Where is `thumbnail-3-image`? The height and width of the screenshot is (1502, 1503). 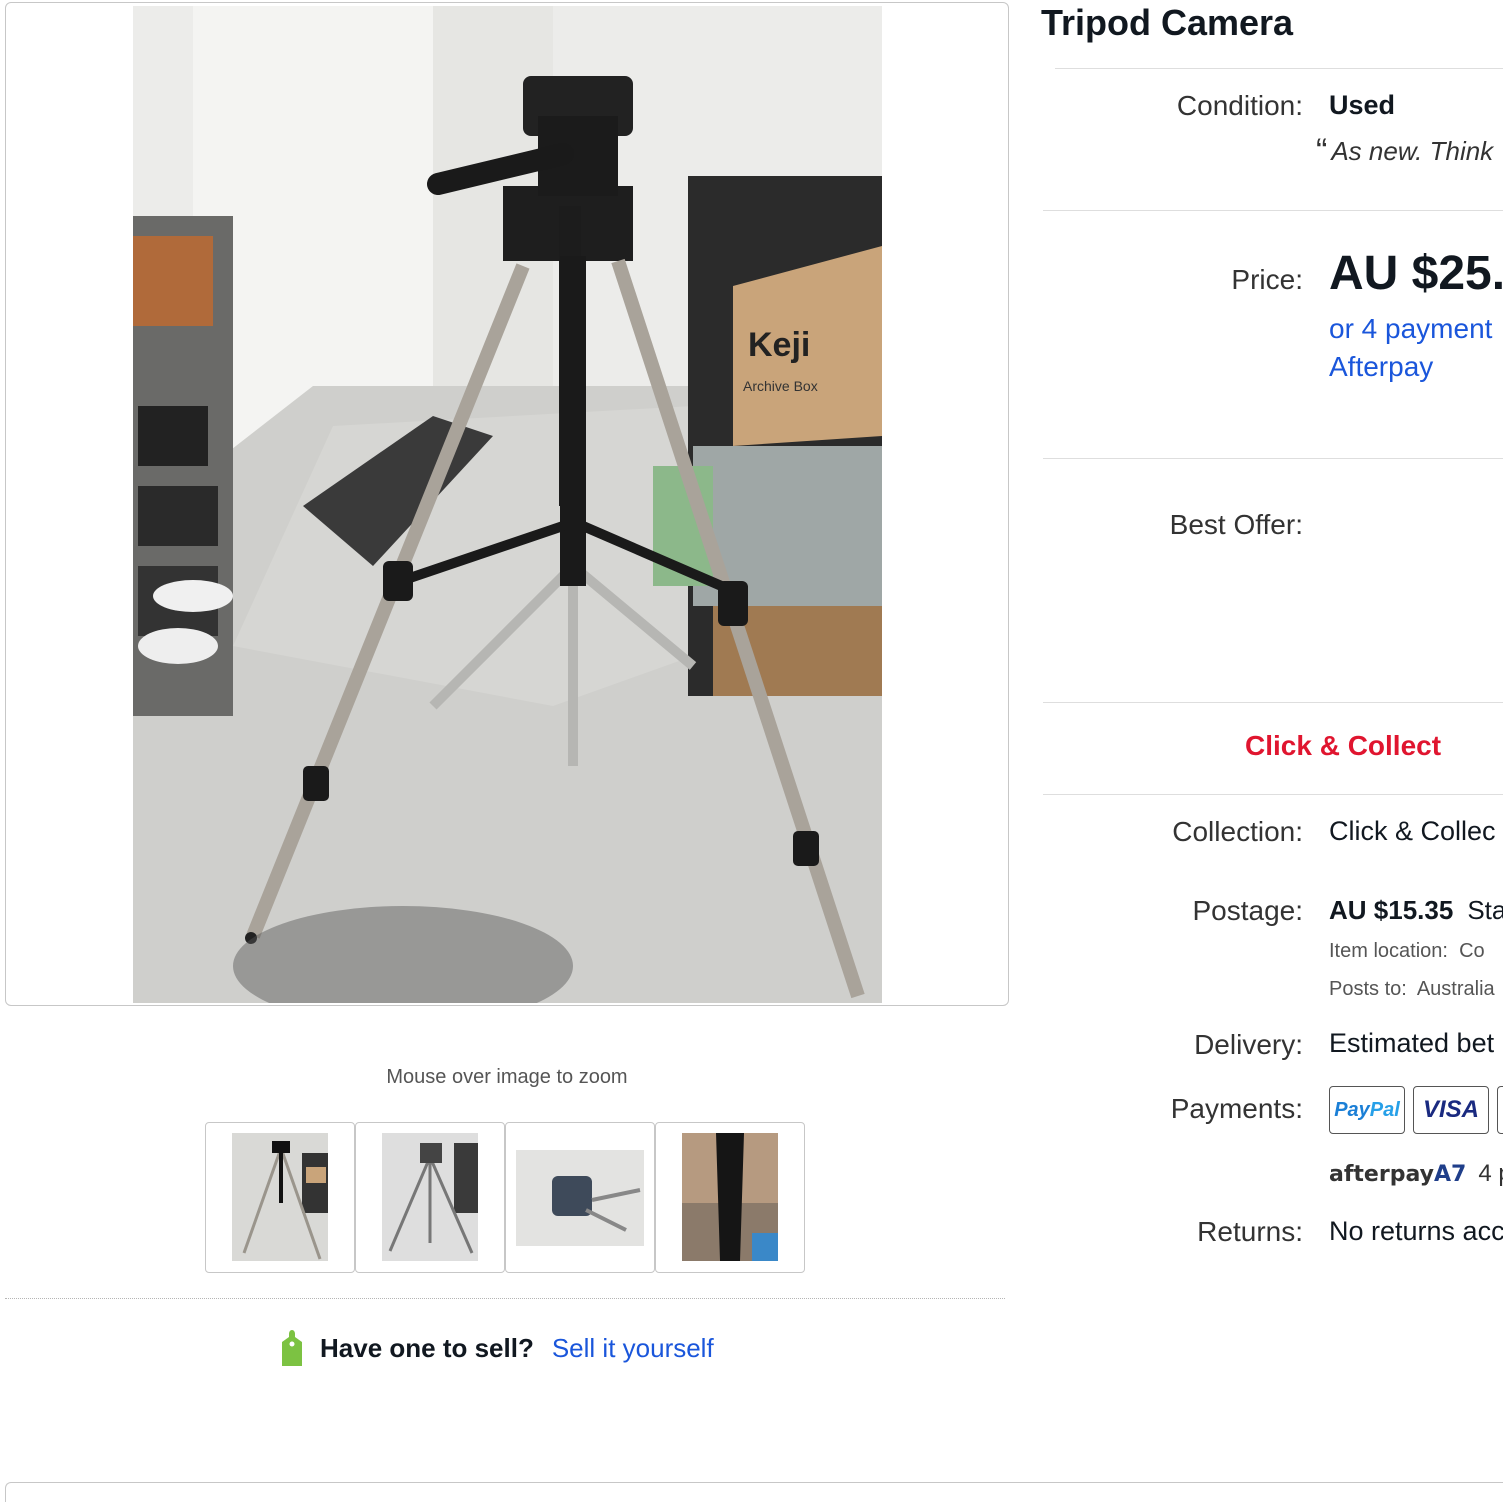
thumbnail-3-image is located at coordinates (580, 1198).